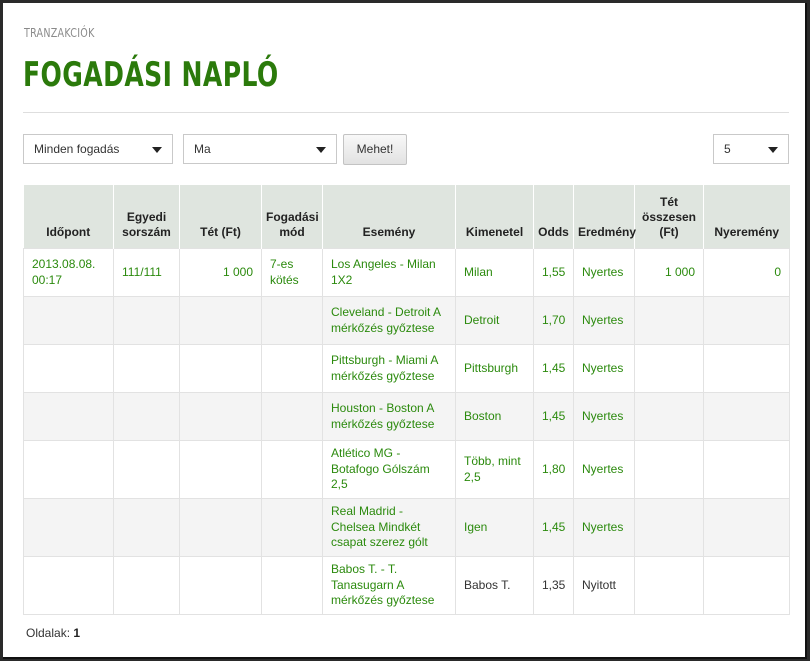 This screenshot has width=810, height=661. Describe the element at coordinates (389, 217) in the screenshot. I see `col-header-event: Esemény` at that location.